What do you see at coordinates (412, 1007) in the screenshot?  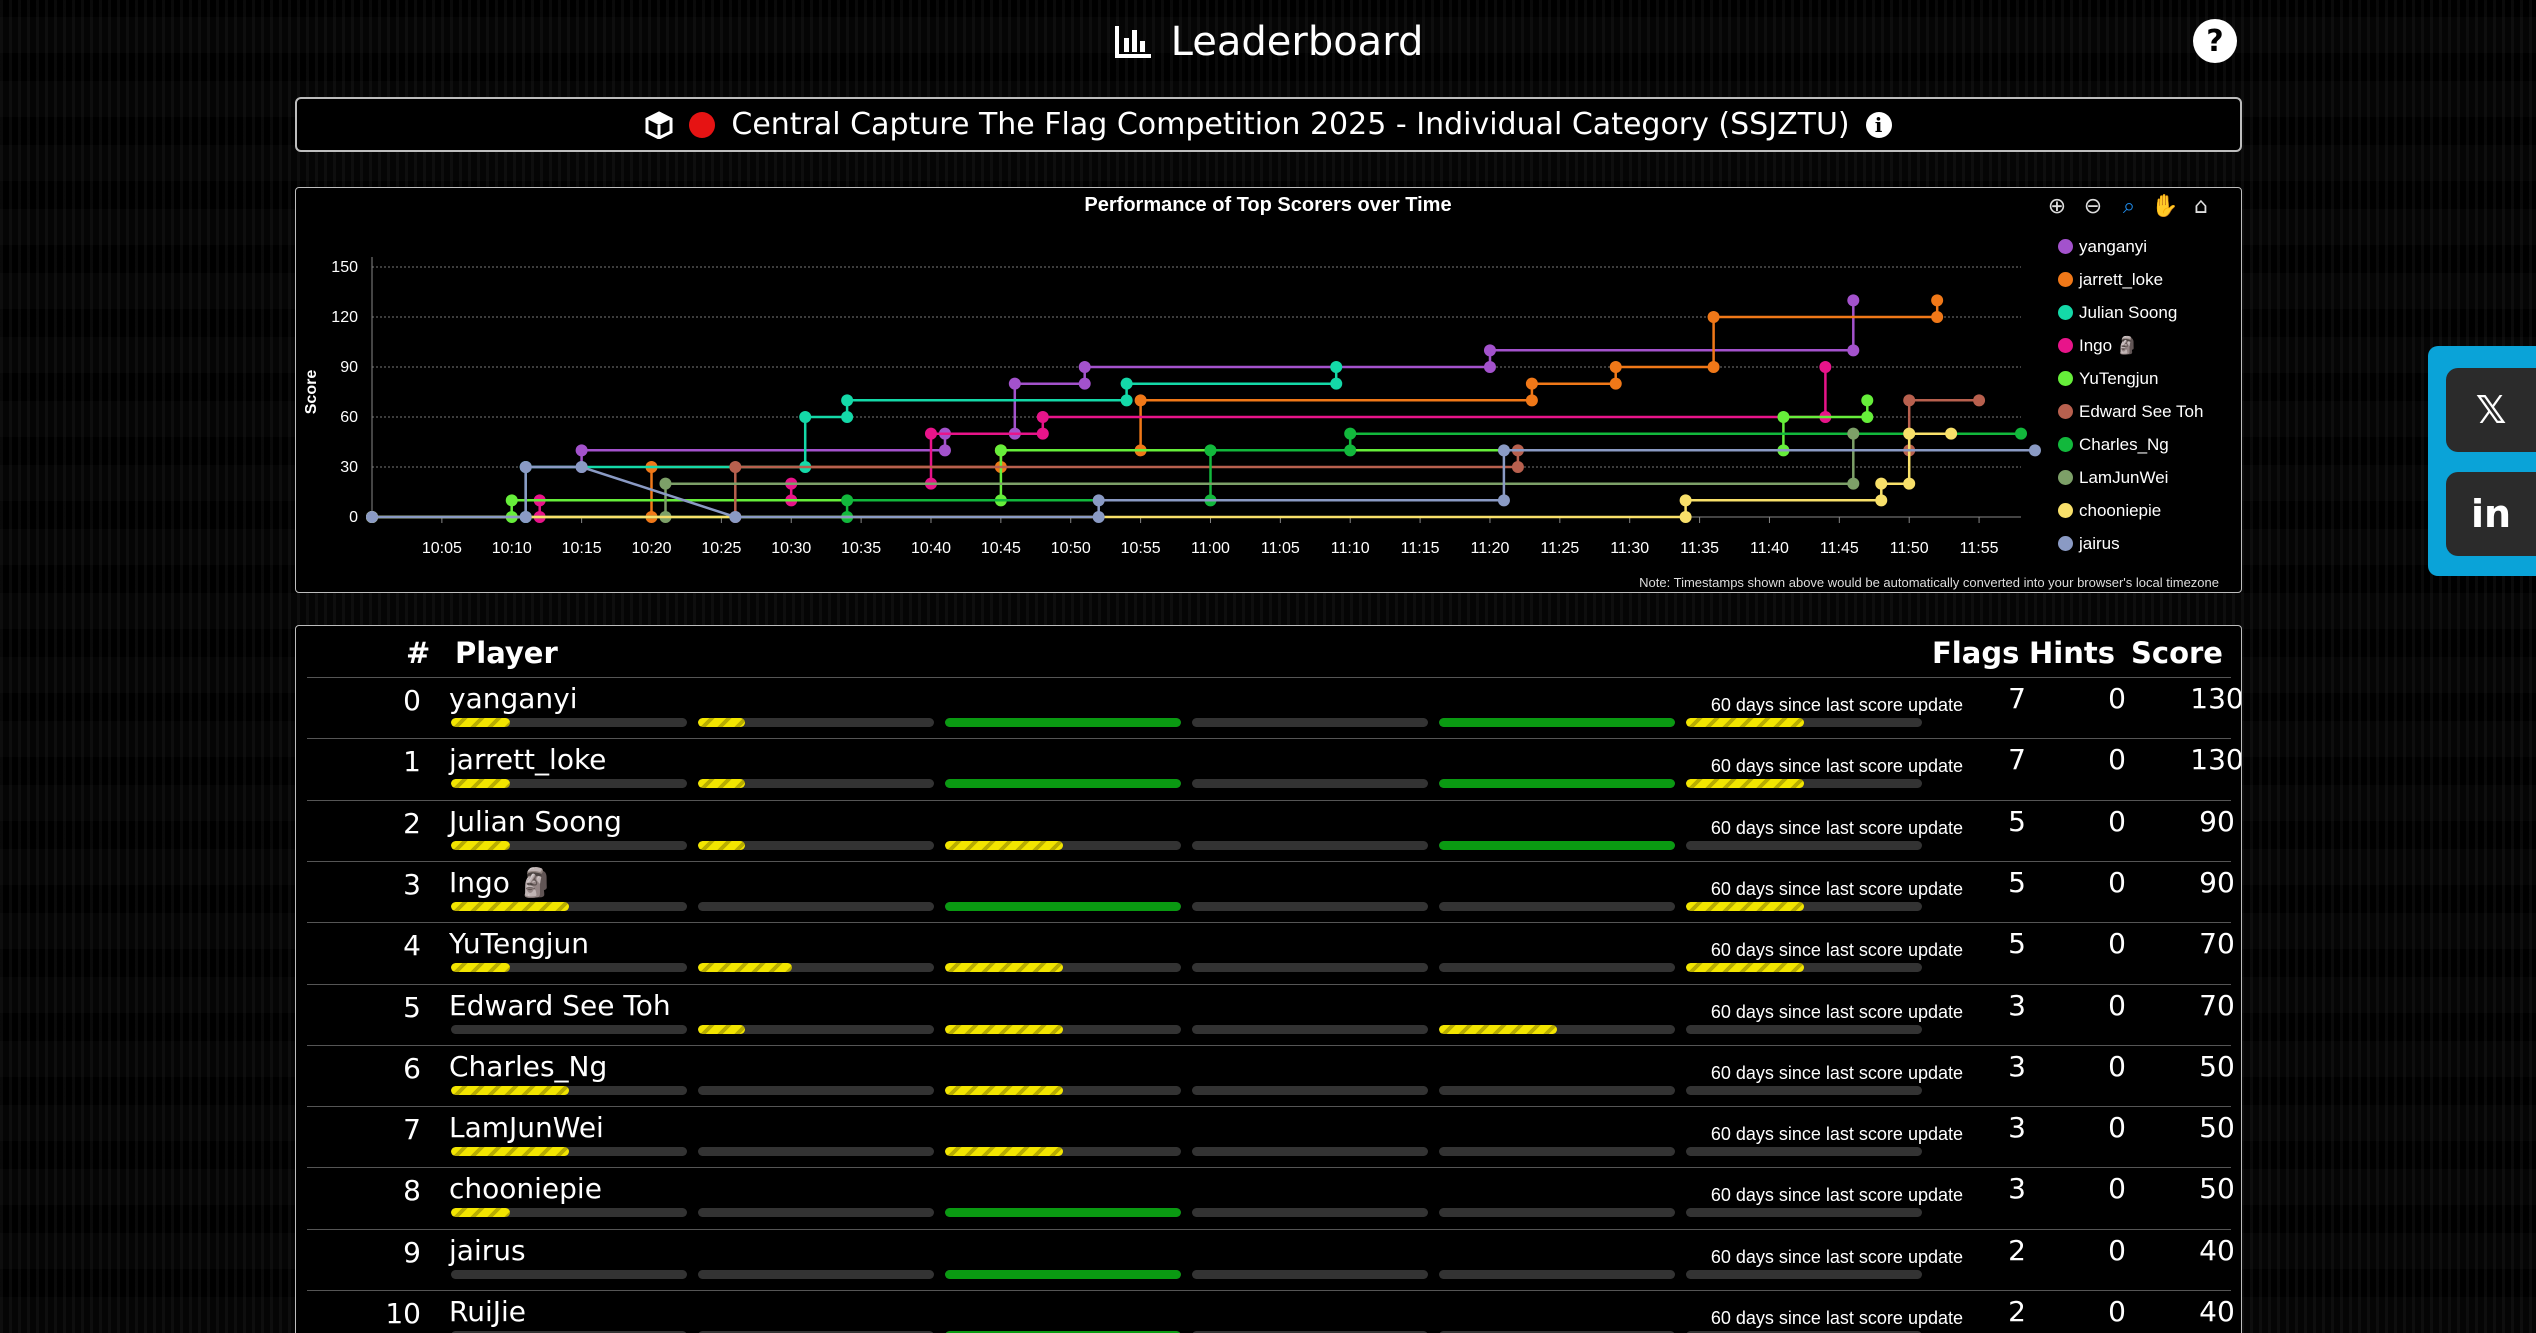 I see `rank-cell: 5` at bounding box center [412, 1007].